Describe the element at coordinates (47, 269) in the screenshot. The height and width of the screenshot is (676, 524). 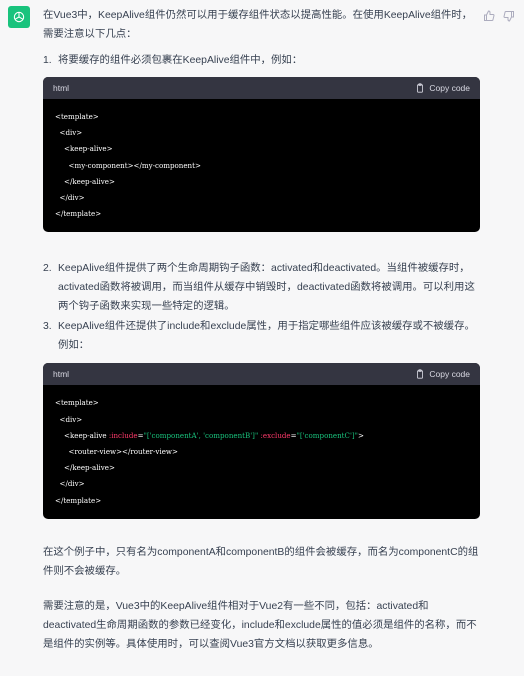
I see `list-number: 2.` at that location.